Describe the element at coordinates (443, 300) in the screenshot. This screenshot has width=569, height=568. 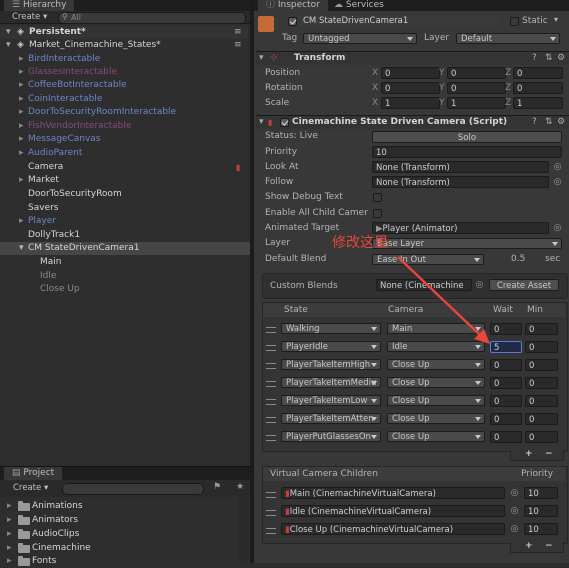
I see `annotation-arrow` at that location.